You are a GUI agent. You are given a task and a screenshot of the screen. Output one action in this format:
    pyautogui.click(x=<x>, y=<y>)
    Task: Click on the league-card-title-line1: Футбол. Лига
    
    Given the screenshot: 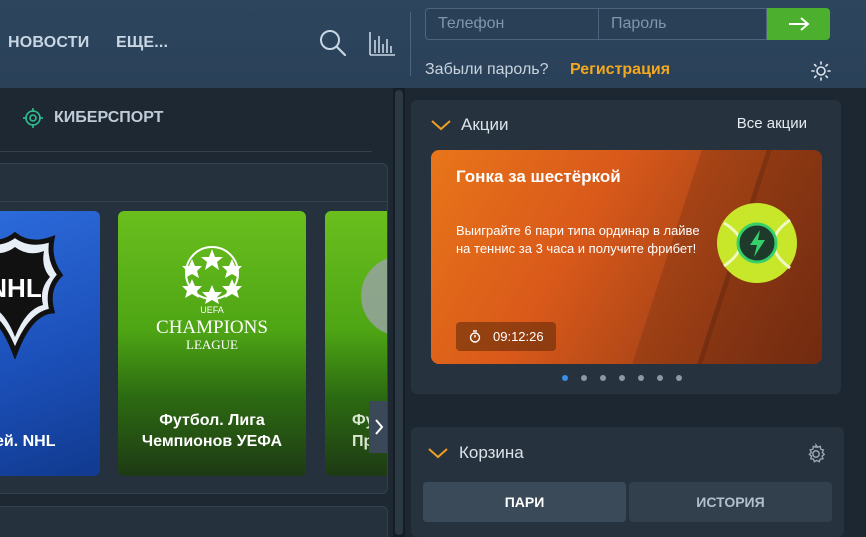 What is the action you would take?
    pyautogui.click(x=212, y=420)
    